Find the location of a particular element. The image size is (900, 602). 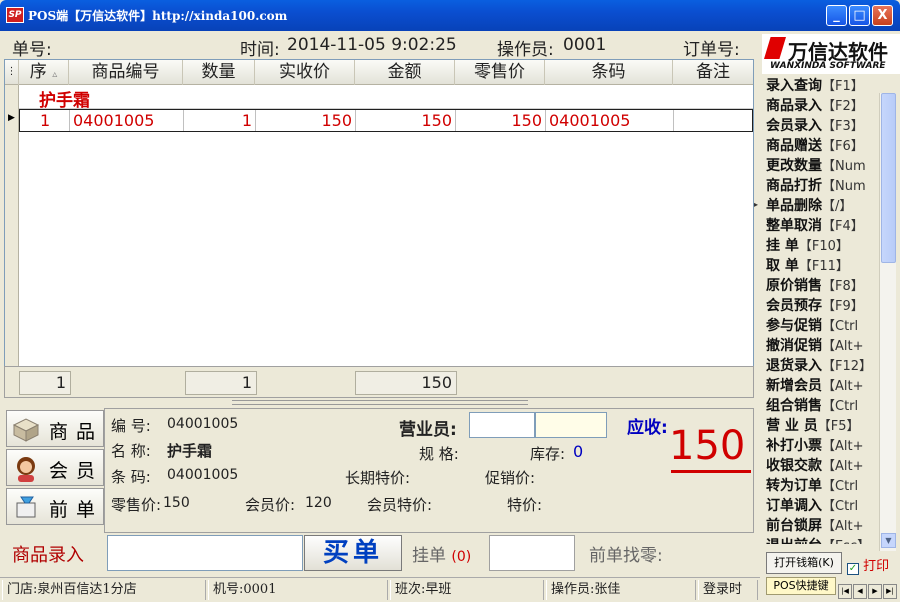

spec-label: 规 格: is located at coordinates (439, 454).